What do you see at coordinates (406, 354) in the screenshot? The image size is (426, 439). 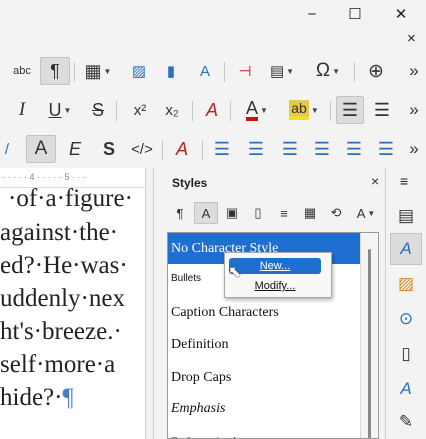 I see `page-tab-icon: ▯` at bounding box center [406, 354].